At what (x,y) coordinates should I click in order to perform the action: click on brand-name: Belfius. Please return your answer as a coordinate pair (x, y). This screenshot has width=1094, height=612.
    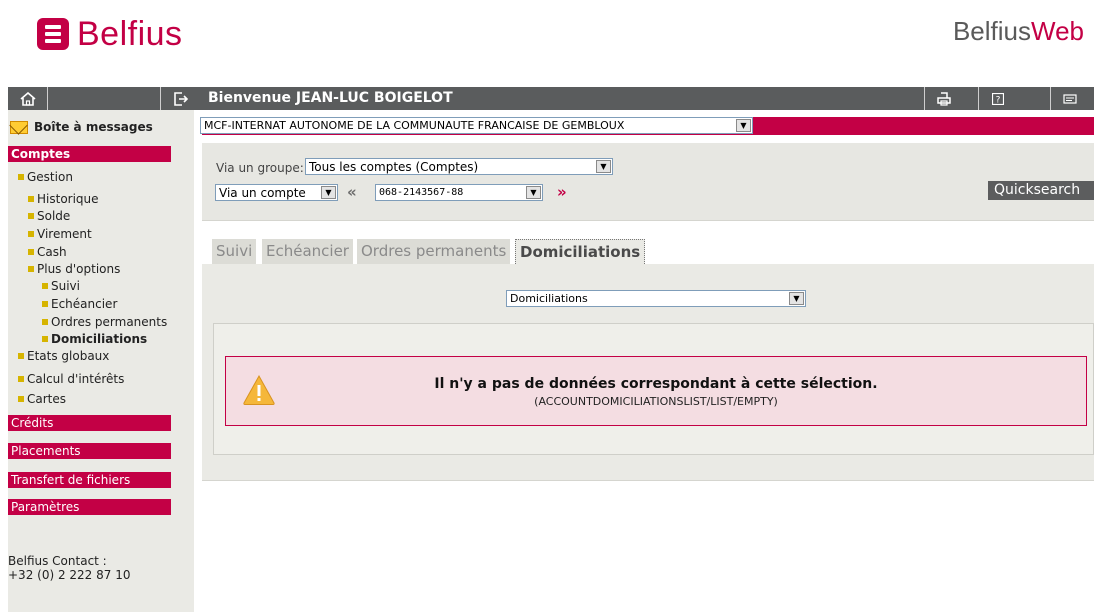
    Looking at the image, I should click on (130, 33).